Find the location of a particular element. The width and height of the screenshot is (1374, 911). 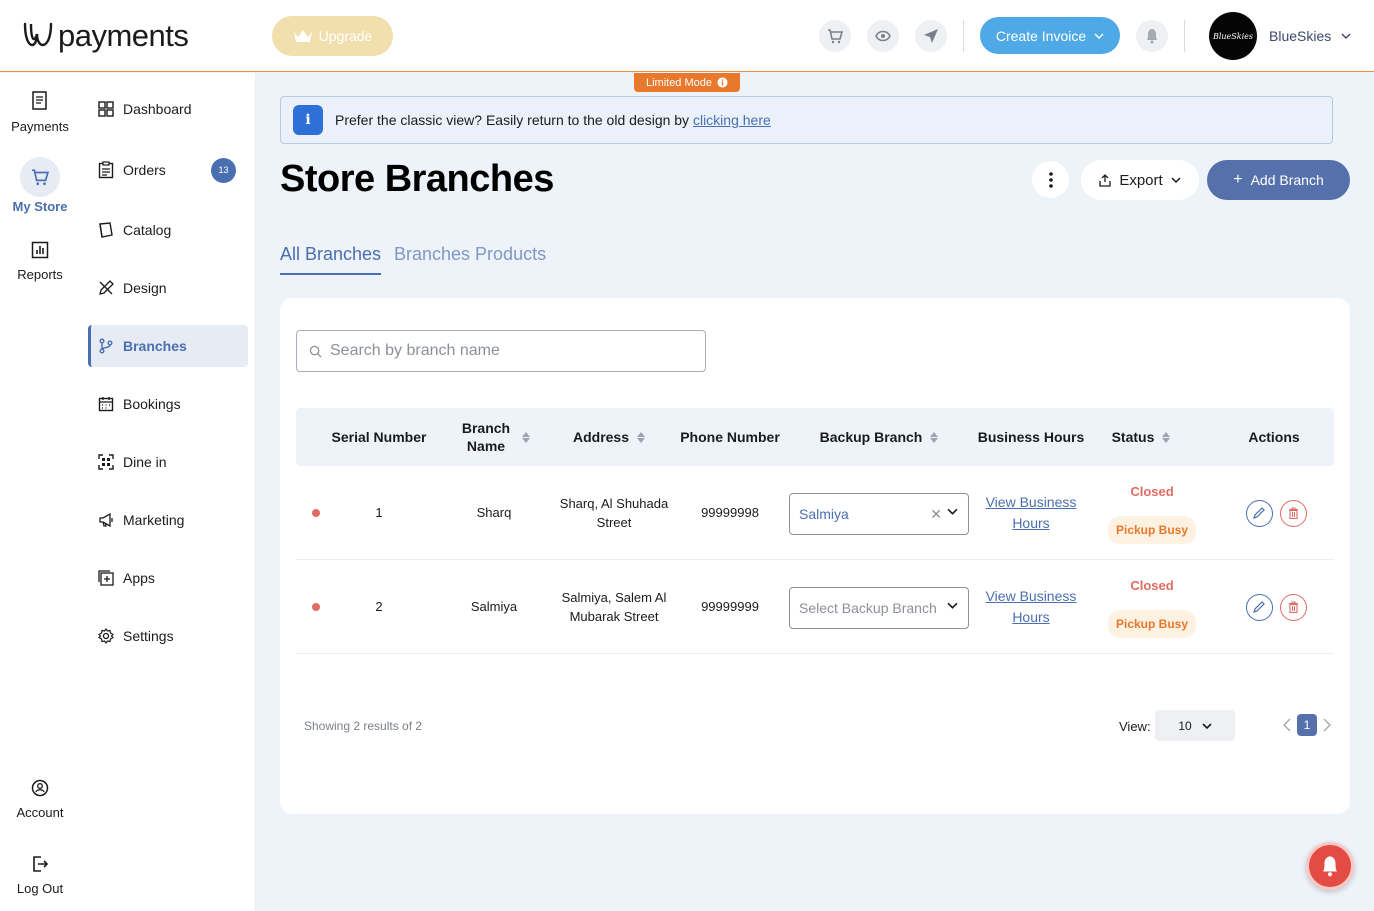

cell-branch-name: Salmiya is located at coordinates (494, 607).